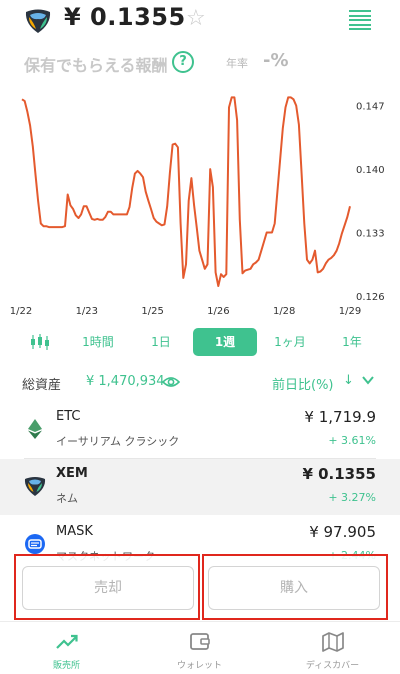  Describe the element at coordinates (352, 497) in the screenshot. I see `coin-change: + 3.27%` at that location.